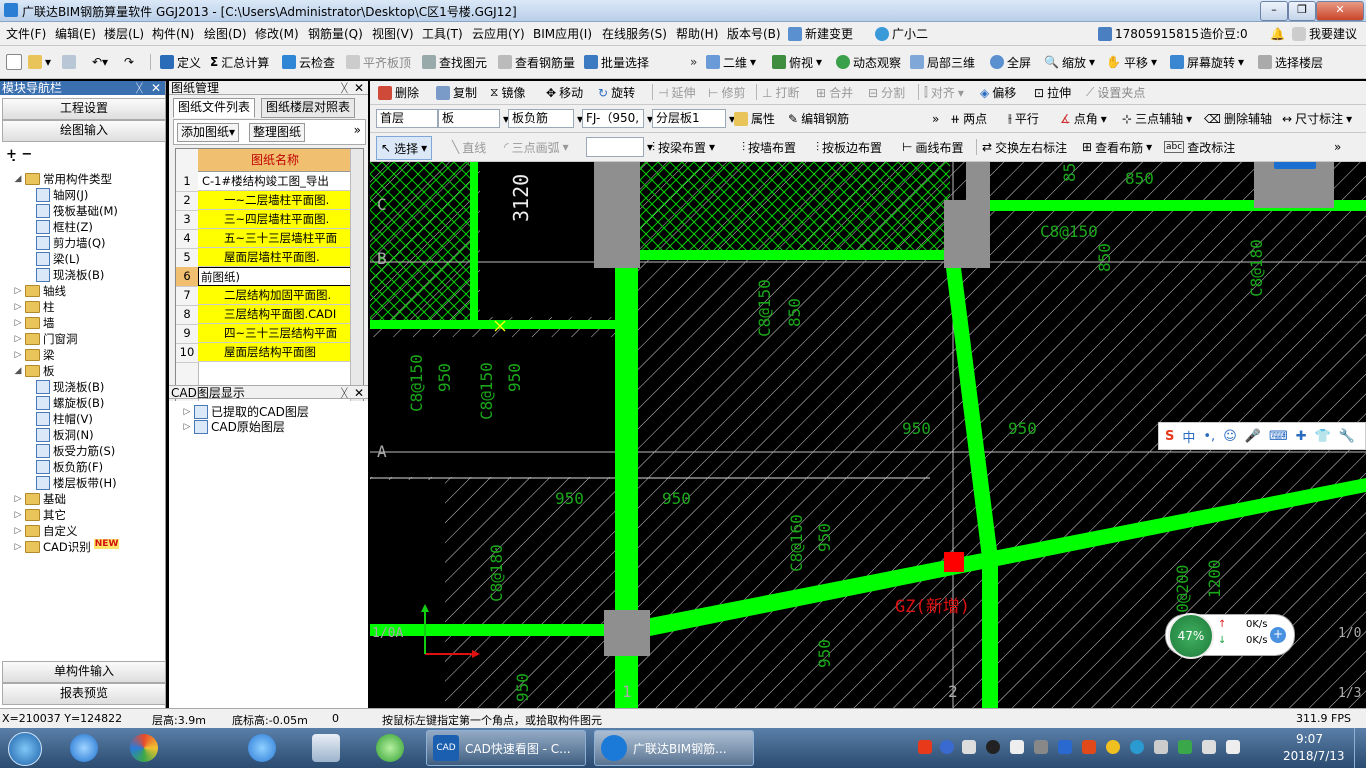 The height and width of the screenshot is (768, 1366). I want to click on drawmgr-close-icon: ✕, so click(359, 88).